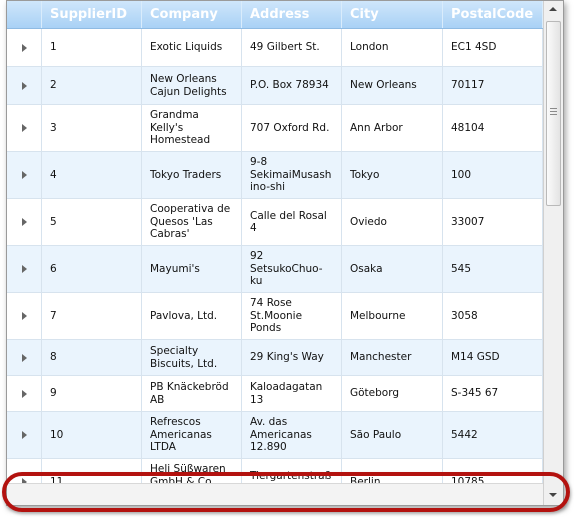  Describe the element at coordinates (368, 221) in the screenshot. I see `cell-city-text: Oviedo` at that location.